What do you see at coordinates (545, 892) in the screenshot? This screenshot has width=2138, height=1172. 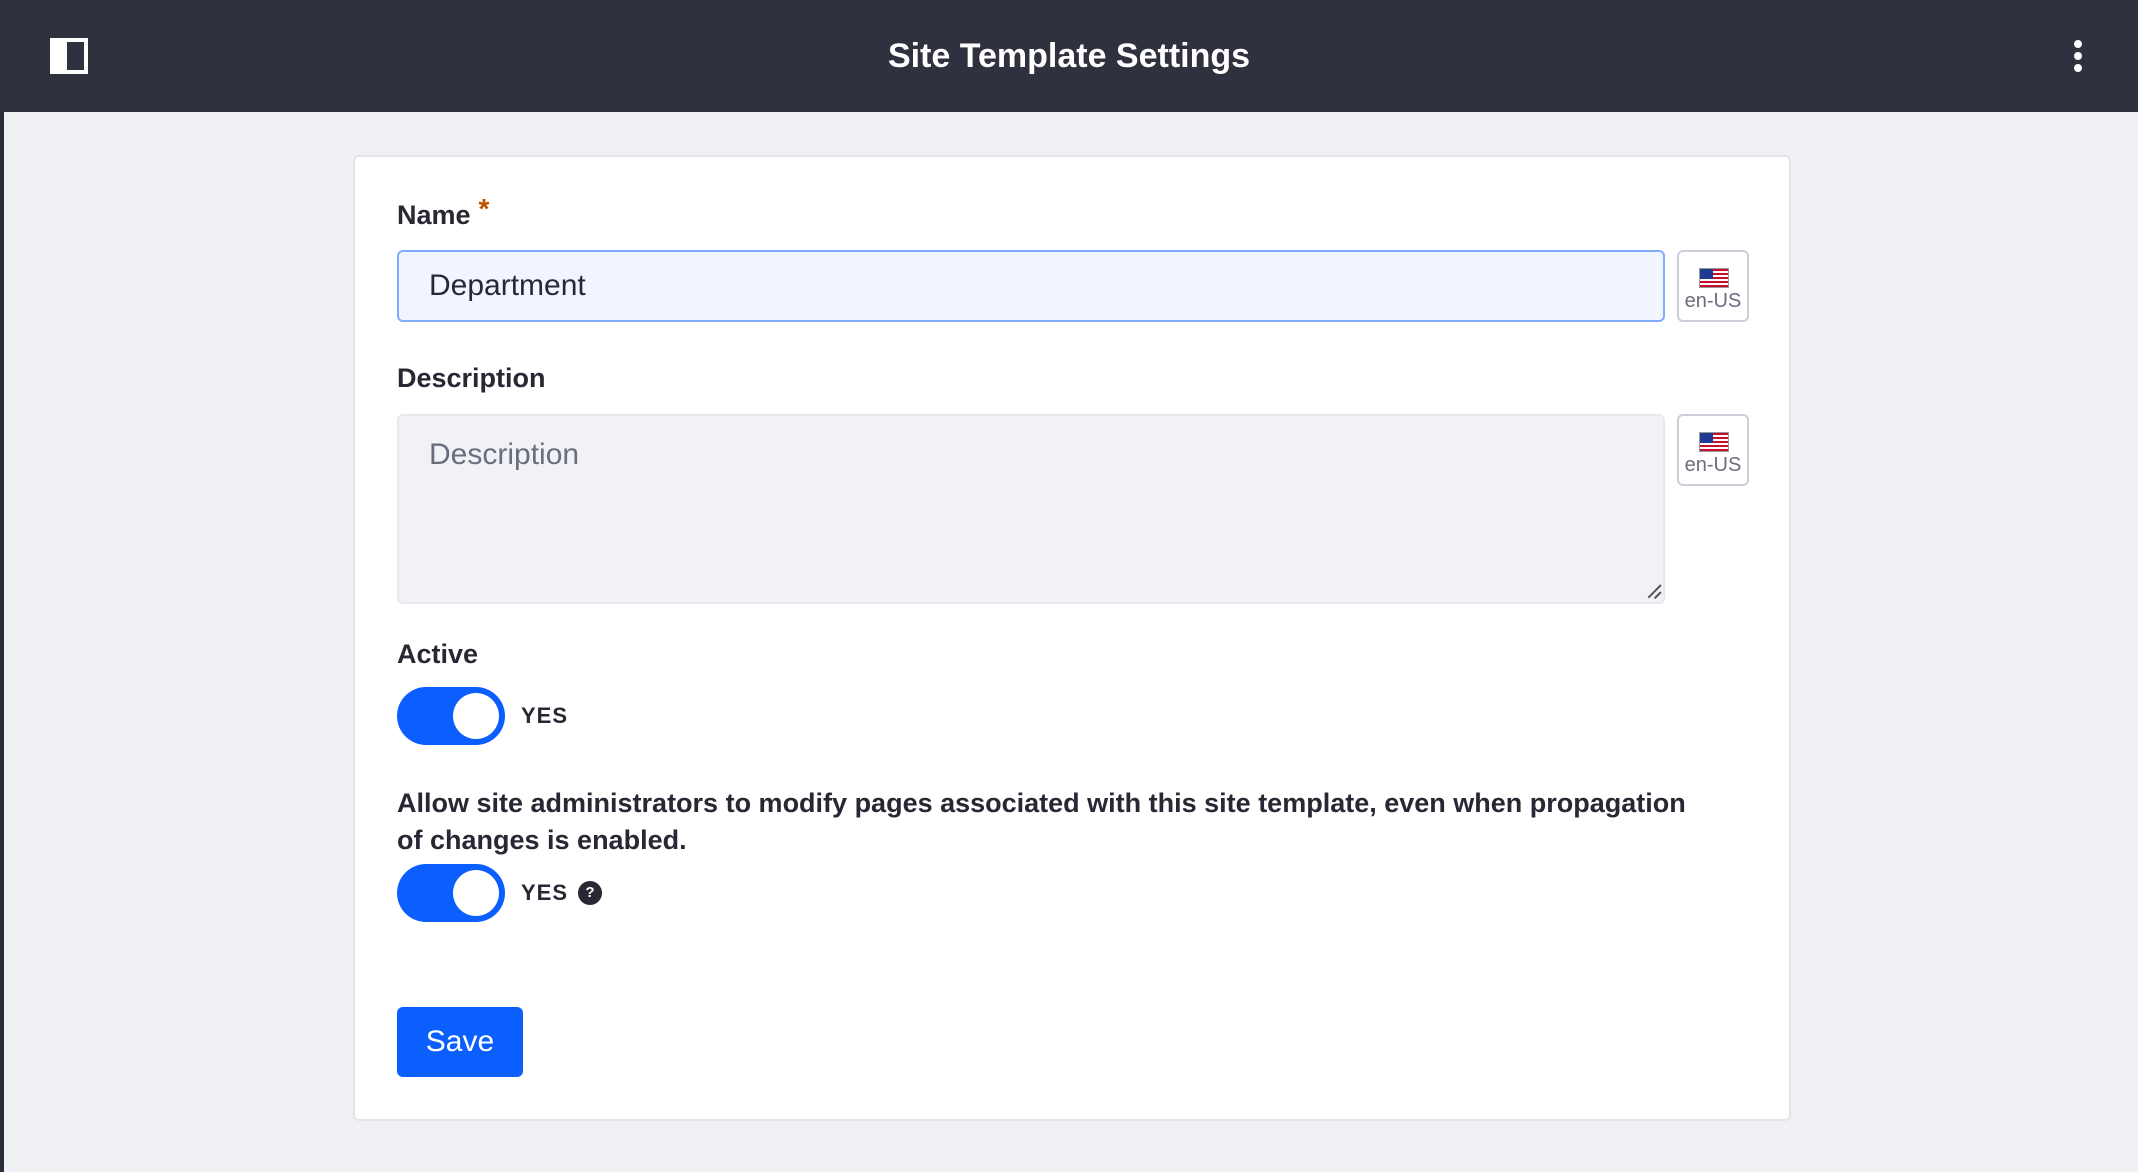 I see `allow-modify-state-text: YES` at bounding box center [545, 892].